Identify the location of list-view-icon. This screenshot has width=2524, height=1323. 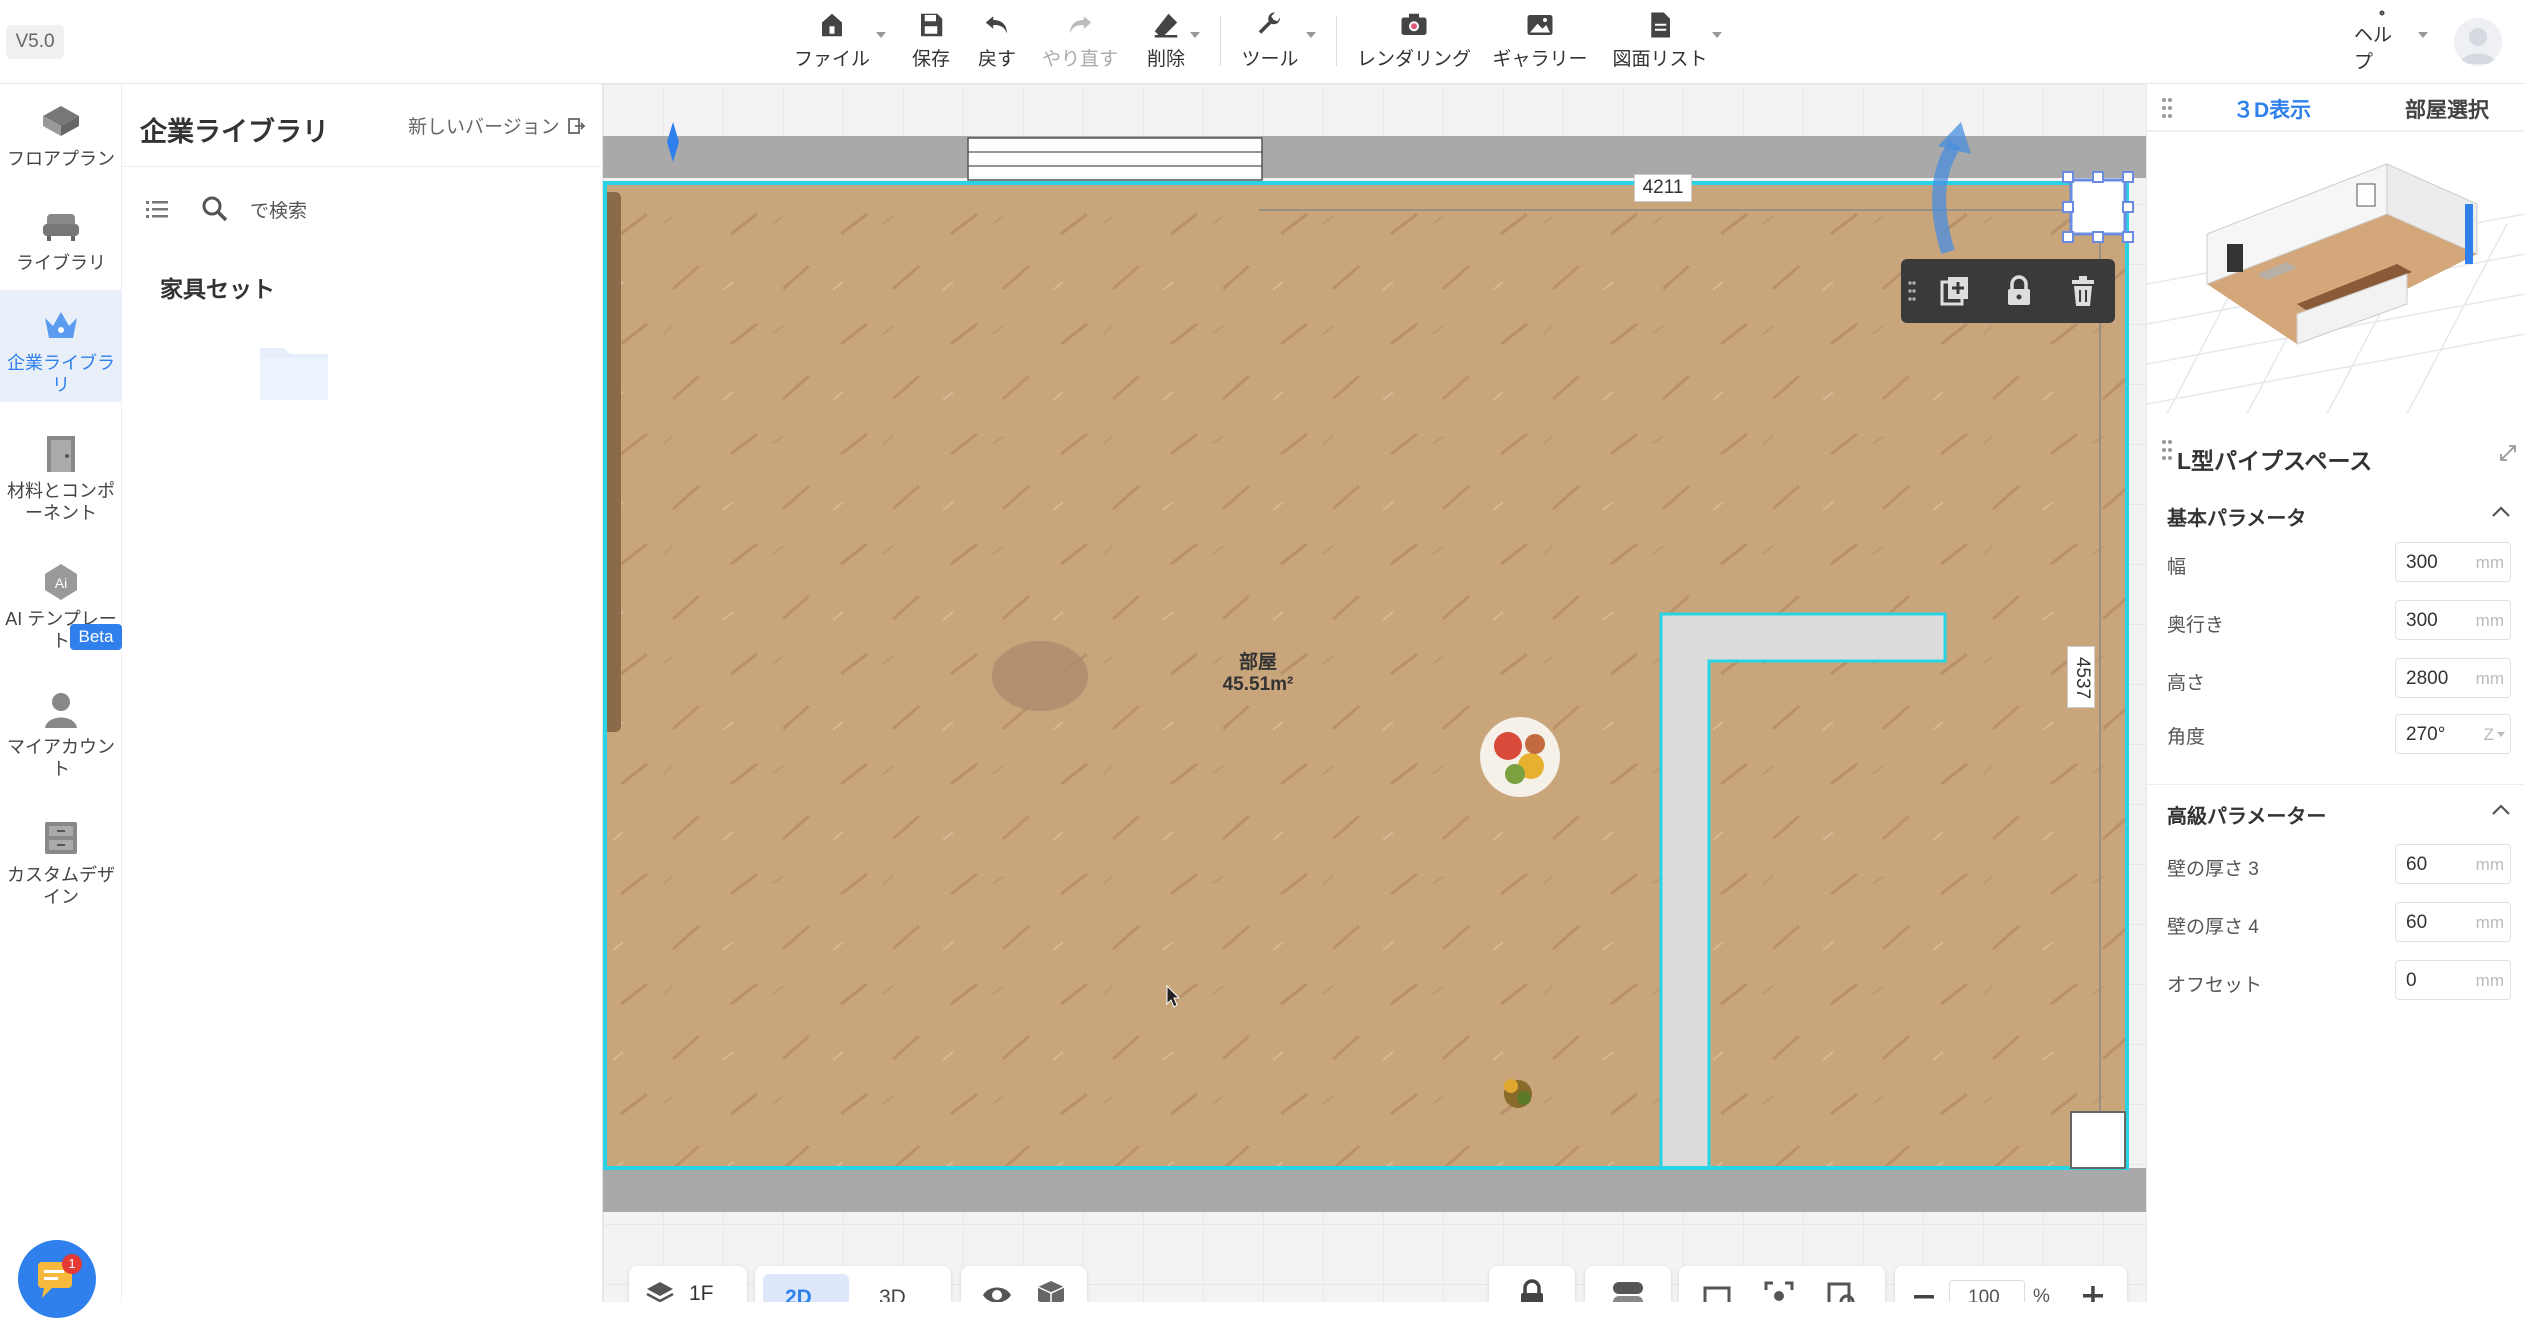
(157, 209).